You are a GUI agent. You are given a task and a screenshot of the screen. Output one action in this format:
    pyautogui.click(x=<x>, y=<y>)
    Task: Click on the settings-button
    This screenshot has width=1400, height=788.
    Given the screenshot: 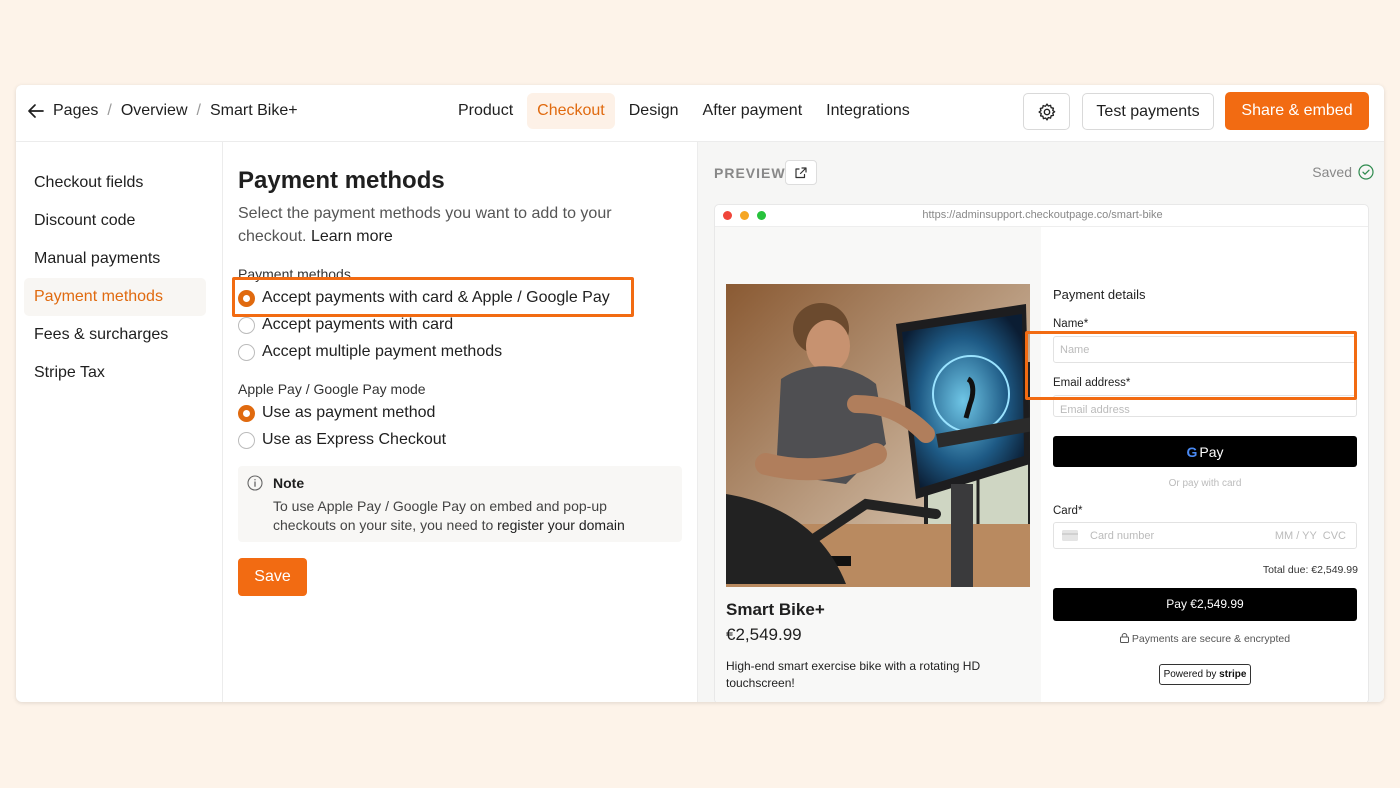 What is the action you would take?
    pyautogui.click(x=1046, y=111)
    